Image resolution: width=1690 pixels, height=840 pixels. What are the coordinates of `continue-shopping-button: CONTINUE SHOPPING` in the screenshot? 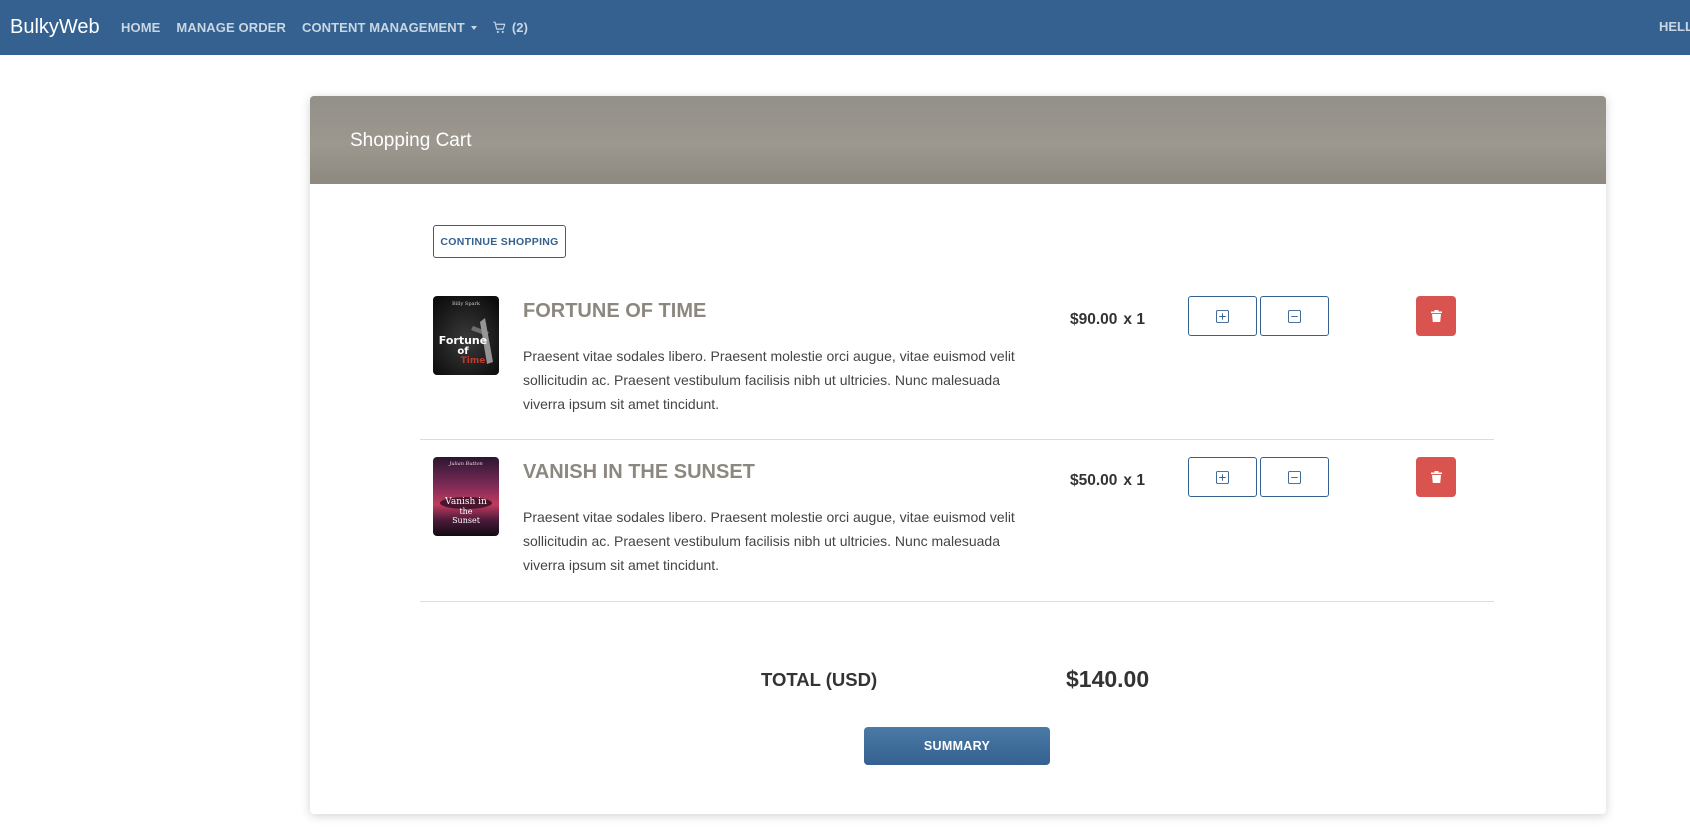 It's located at (499, 241).